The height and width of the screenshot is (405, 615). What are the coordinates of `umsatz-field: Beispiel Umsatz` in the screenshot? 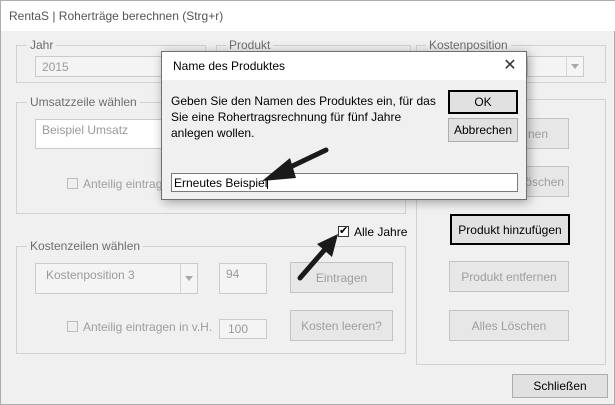 It's located at (102, 134).